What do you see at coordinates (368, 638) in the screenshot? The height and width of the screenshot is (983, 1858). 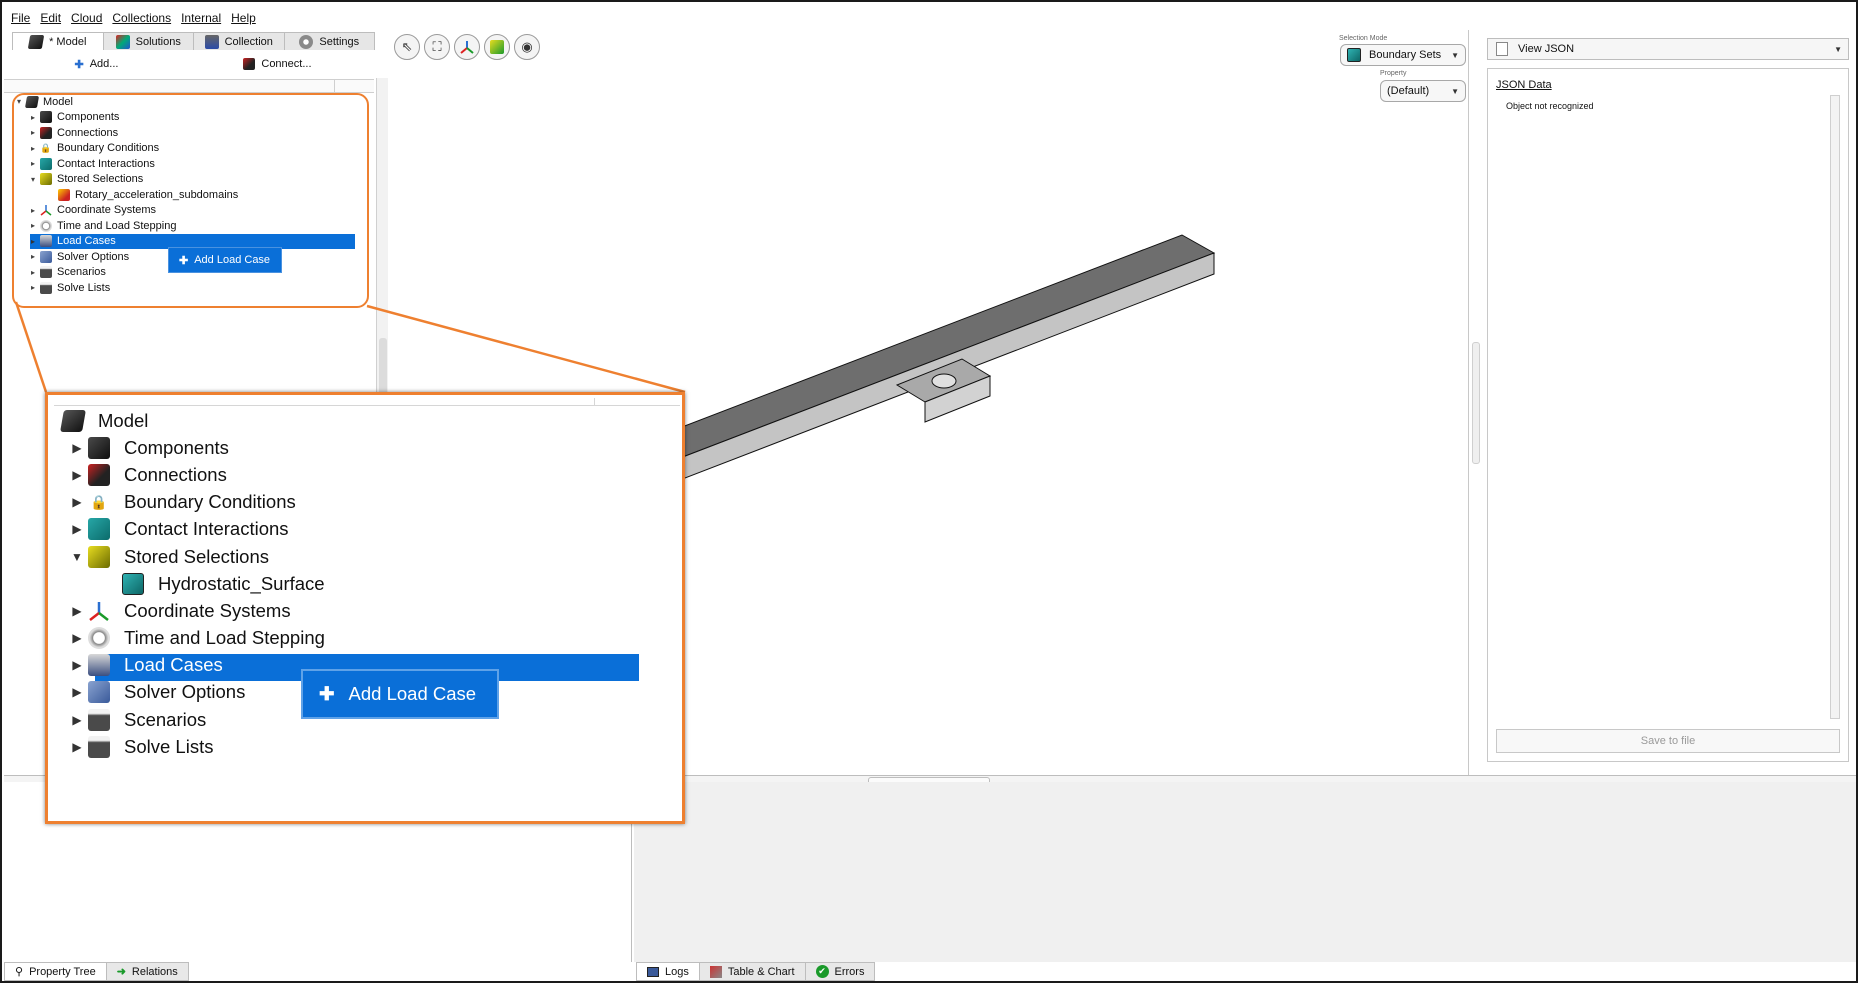 I see `tree-item-time-load-stepping: ▶ Time and Load Stepping` at bounding box center [368, 638].